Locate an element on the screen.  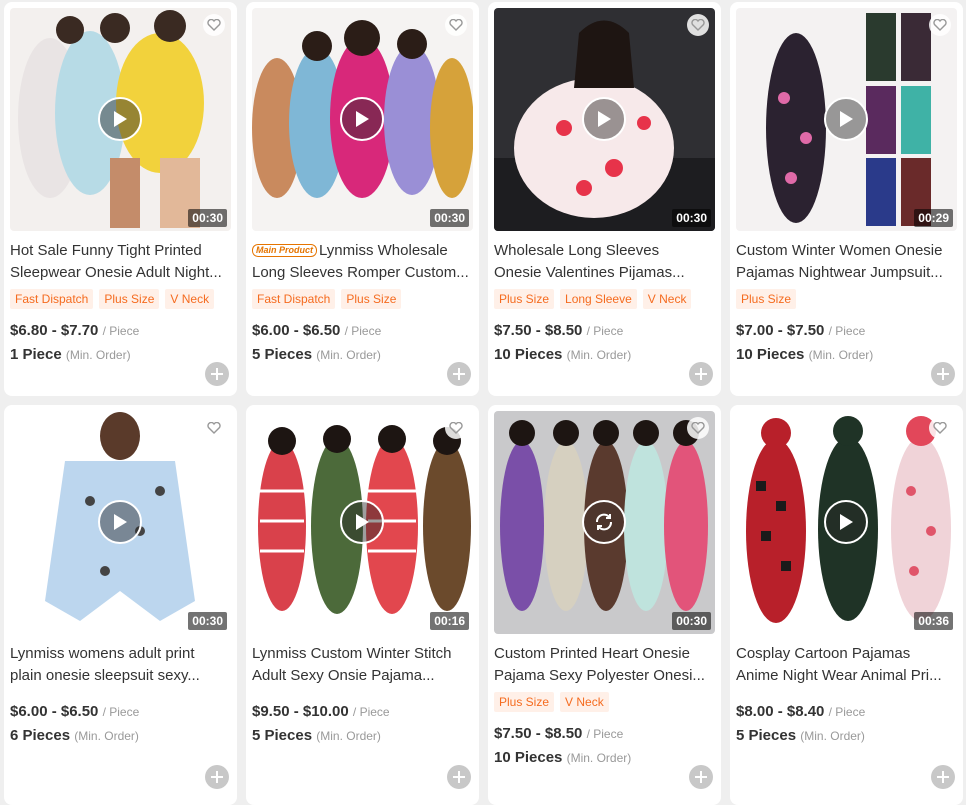
price-value: $8.00 - $8.40 is located at coordinates (780, 711).